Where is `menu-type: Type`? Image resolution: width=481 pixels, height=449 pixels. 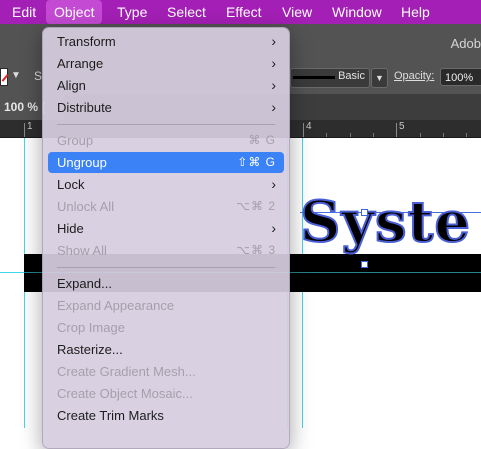
menu-type: Type is located at coordinates (132, 12).